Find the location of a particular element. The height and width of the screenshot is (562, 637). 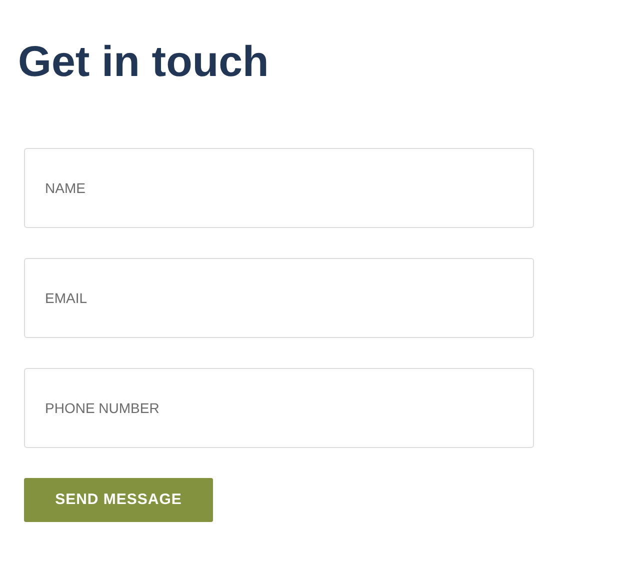

send-message-button: SEND MESSAGE is located at coordinates (118, 500).